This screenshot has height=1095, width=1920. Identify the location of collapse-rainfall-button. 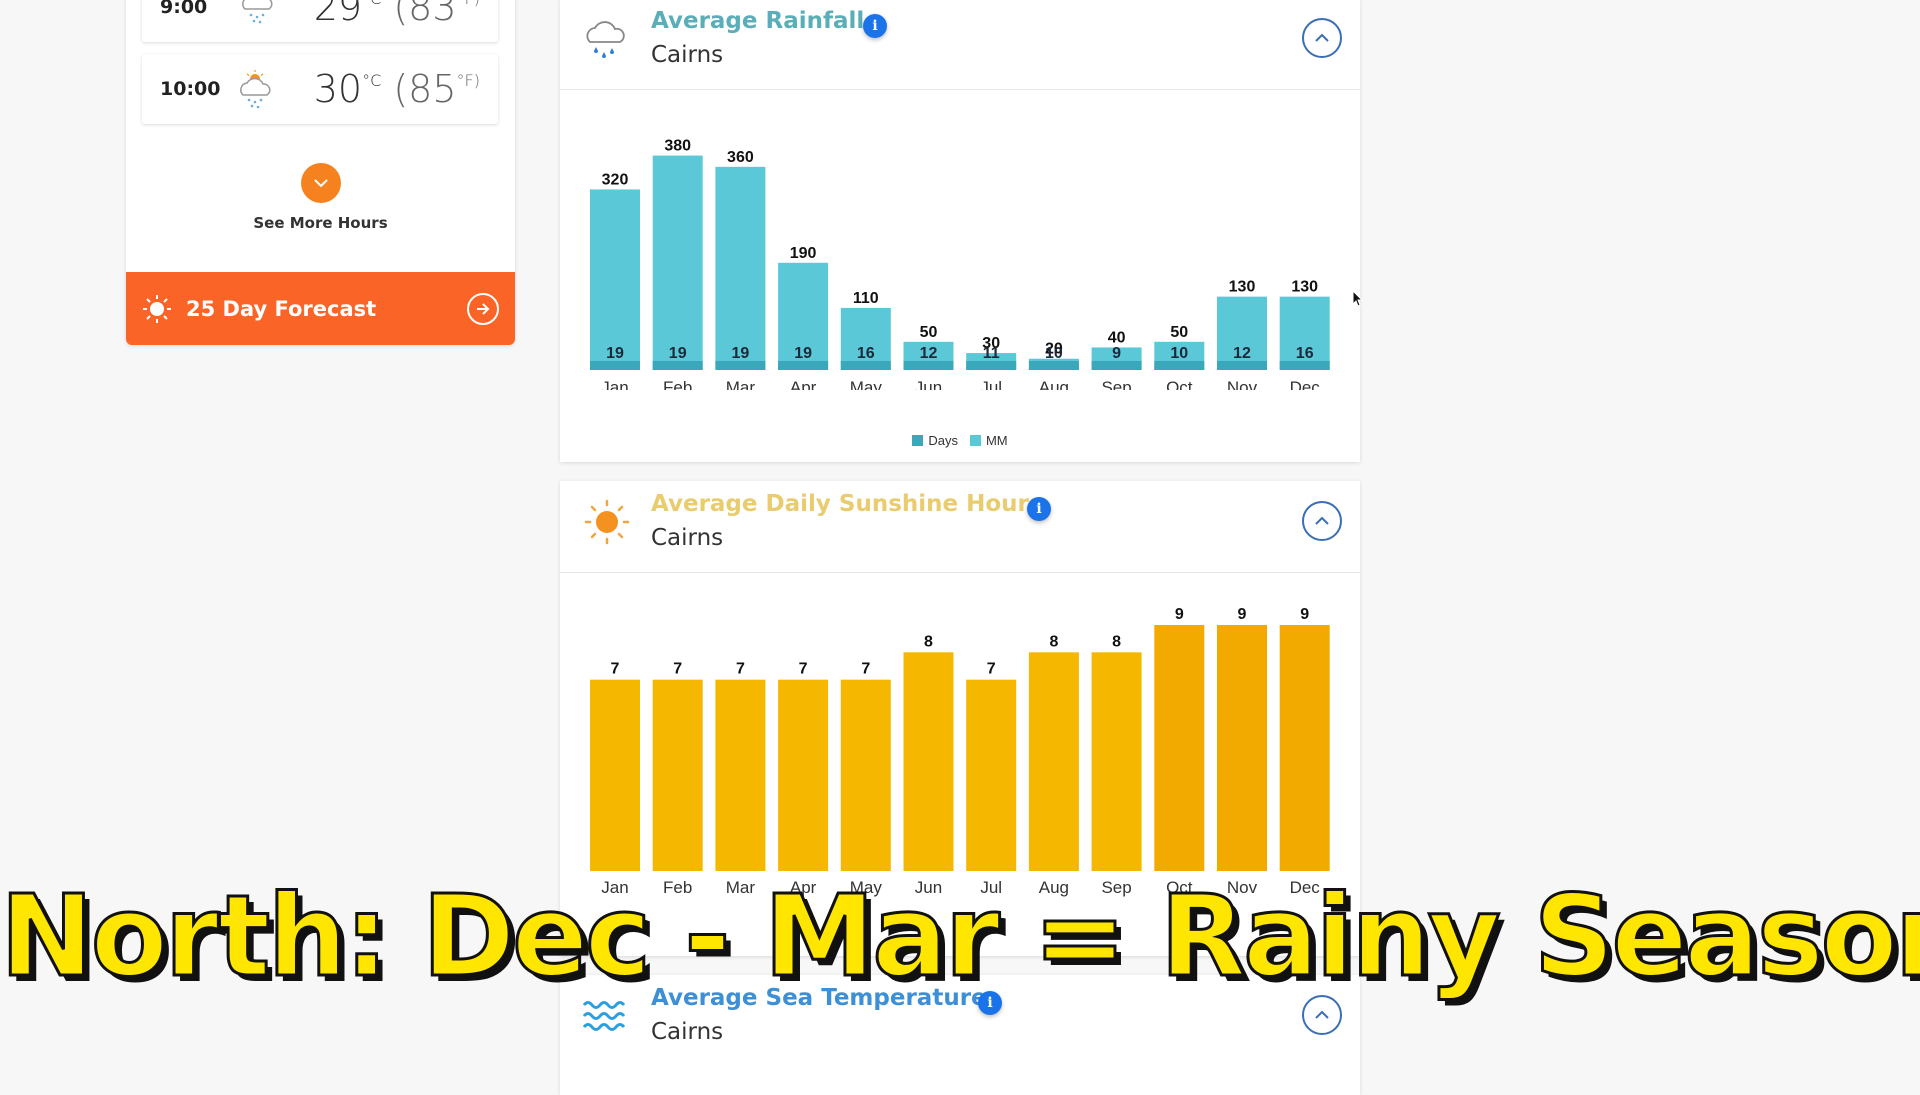
(1322, 38).